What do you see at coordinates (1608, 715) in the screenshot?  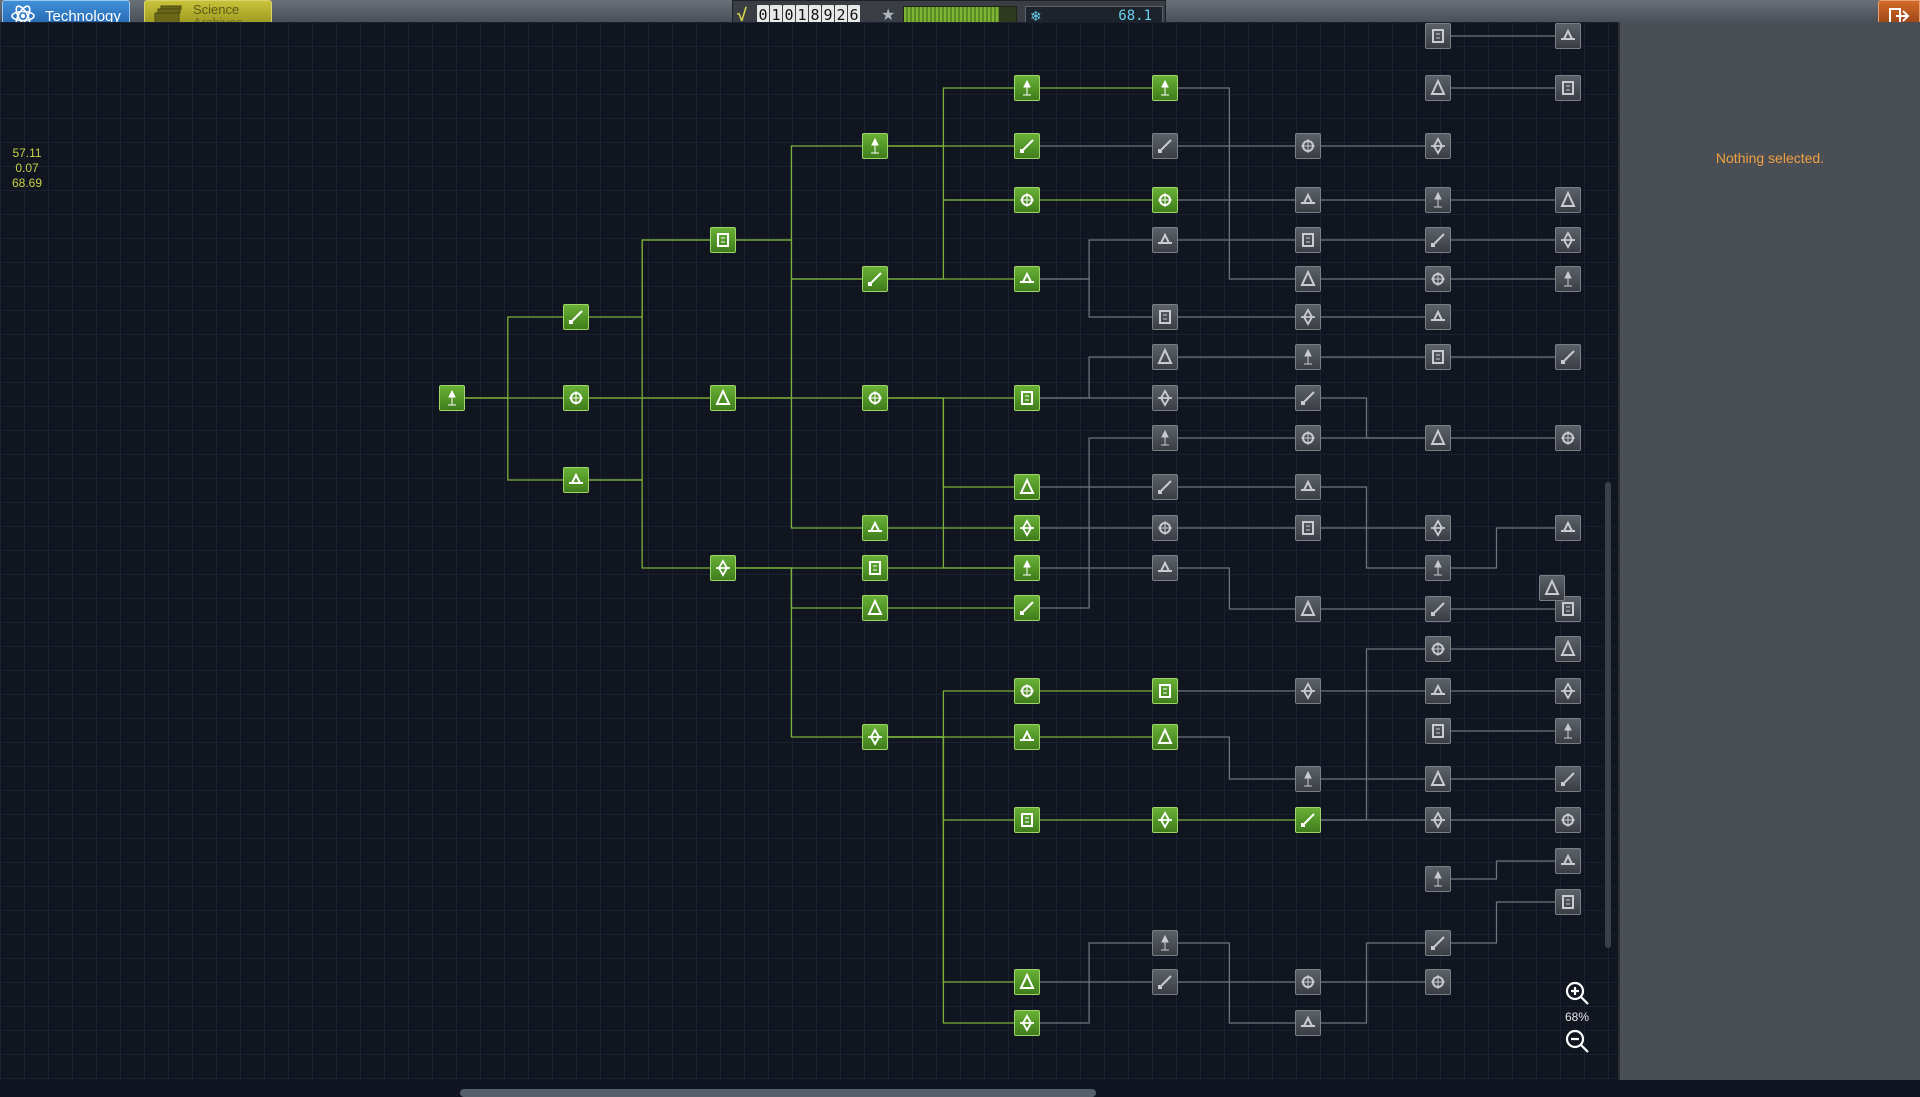 I see `vertical-scrollbar` at bounding box center [1608, 715].